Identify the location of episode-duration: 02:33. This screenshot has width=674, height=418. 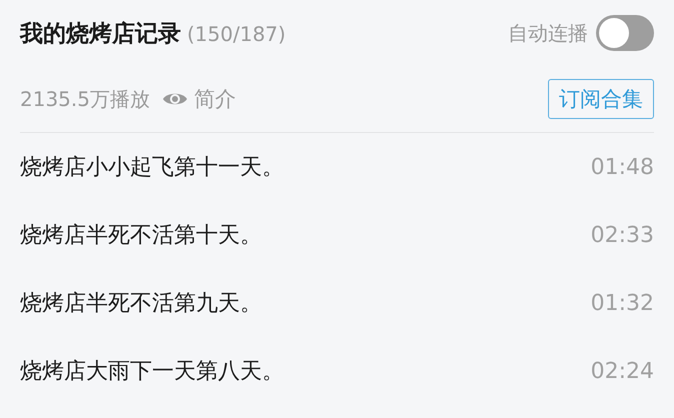
(622, 235).